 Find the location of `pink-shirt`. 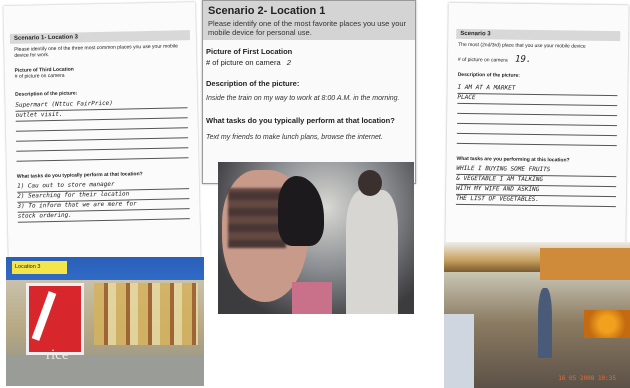

pink-shirt is located at coordinates (312, 298).